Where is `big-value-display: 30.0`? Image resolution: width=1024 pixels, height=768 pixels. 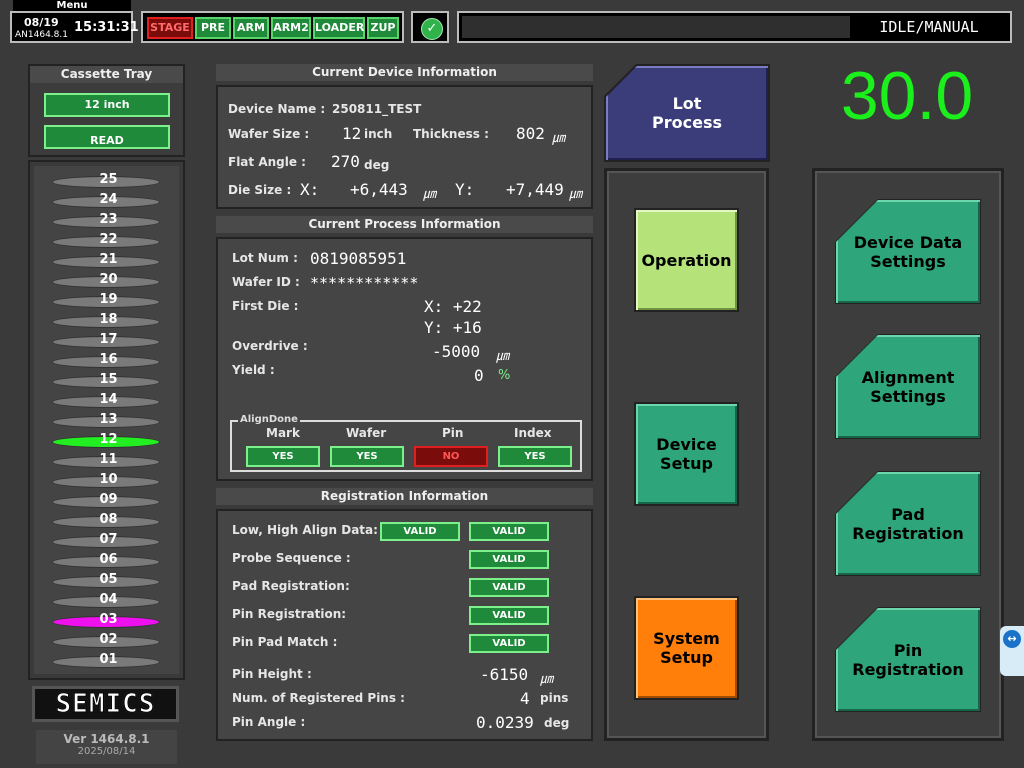
big-value-display: 30.0 is located at coordinates (907, 96).